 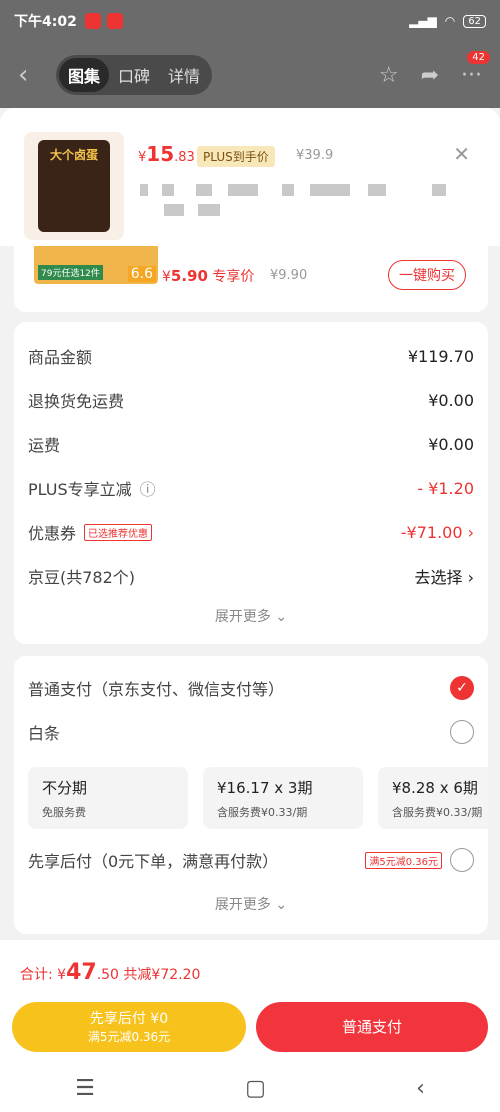 I want to click on back-nav-icon: ‹, so click(x=420, y=1088).